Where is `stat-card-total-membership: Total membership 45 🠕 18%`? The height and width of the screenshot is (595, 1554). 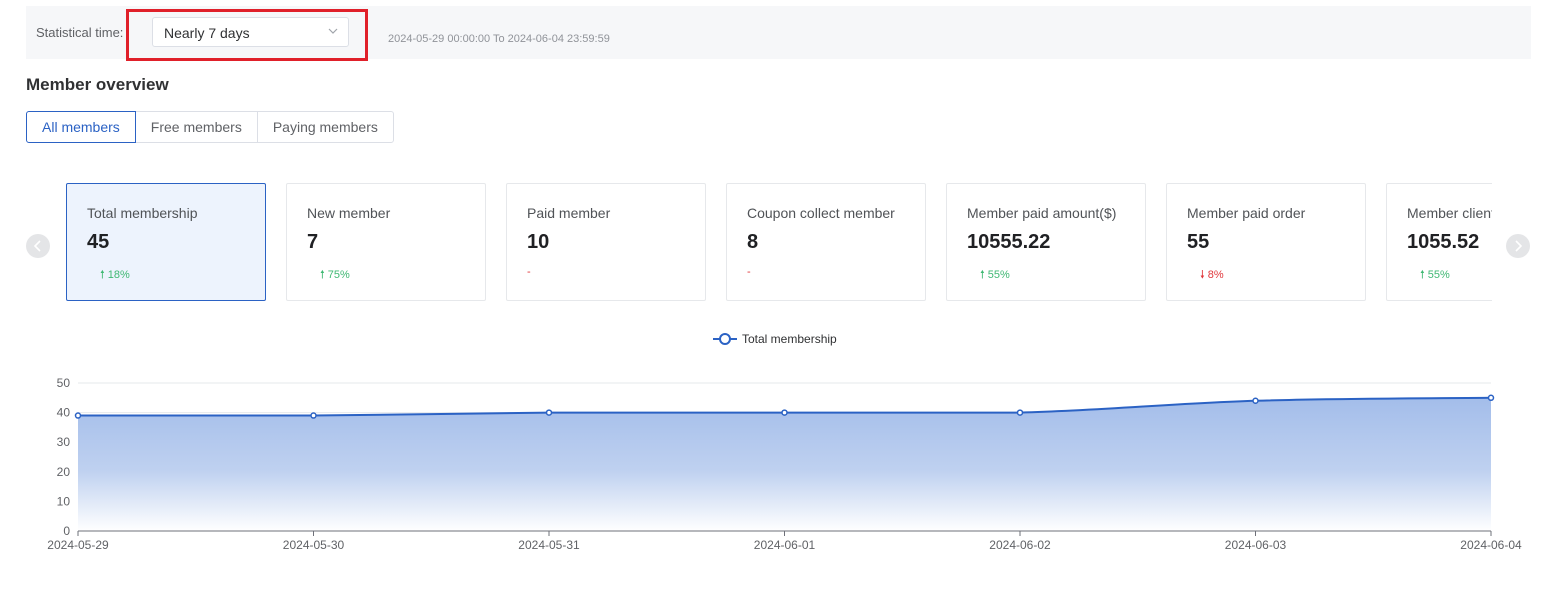 stat-card-total-membership: Total membership 45 🠕 18% is located at coordinates (166, 242).